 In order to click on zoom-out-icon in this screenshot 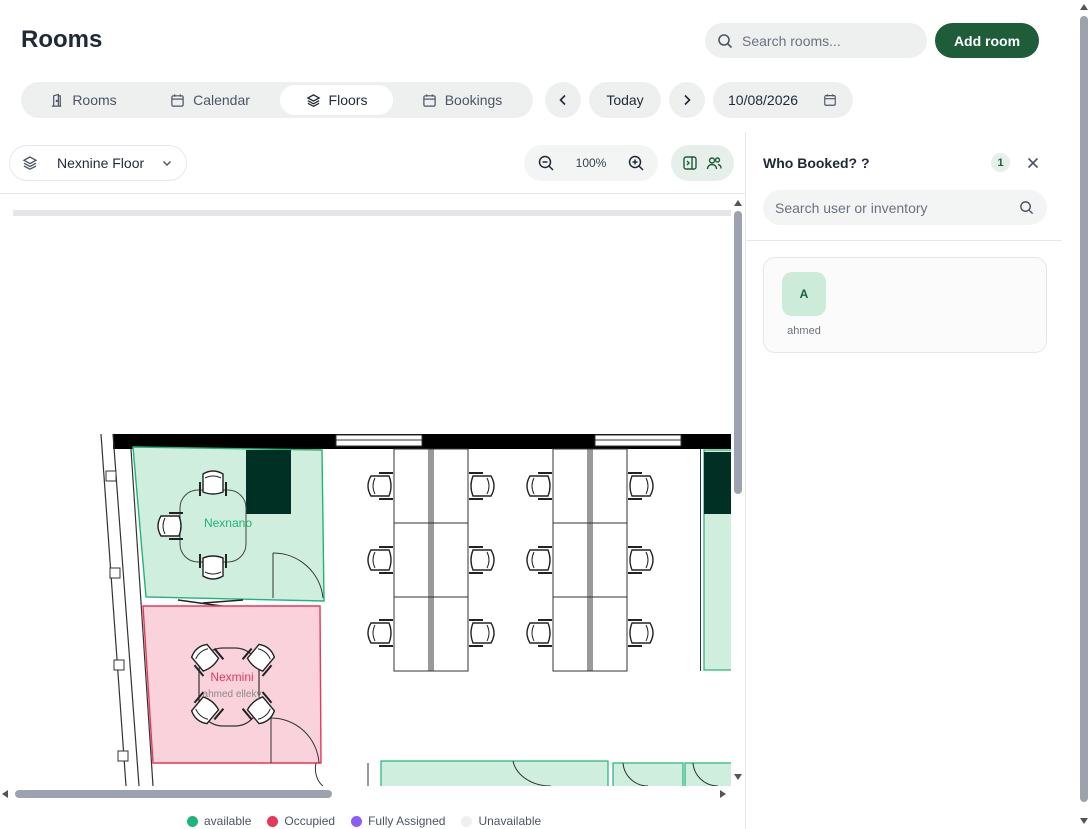, I will do `click(546, 163)`.